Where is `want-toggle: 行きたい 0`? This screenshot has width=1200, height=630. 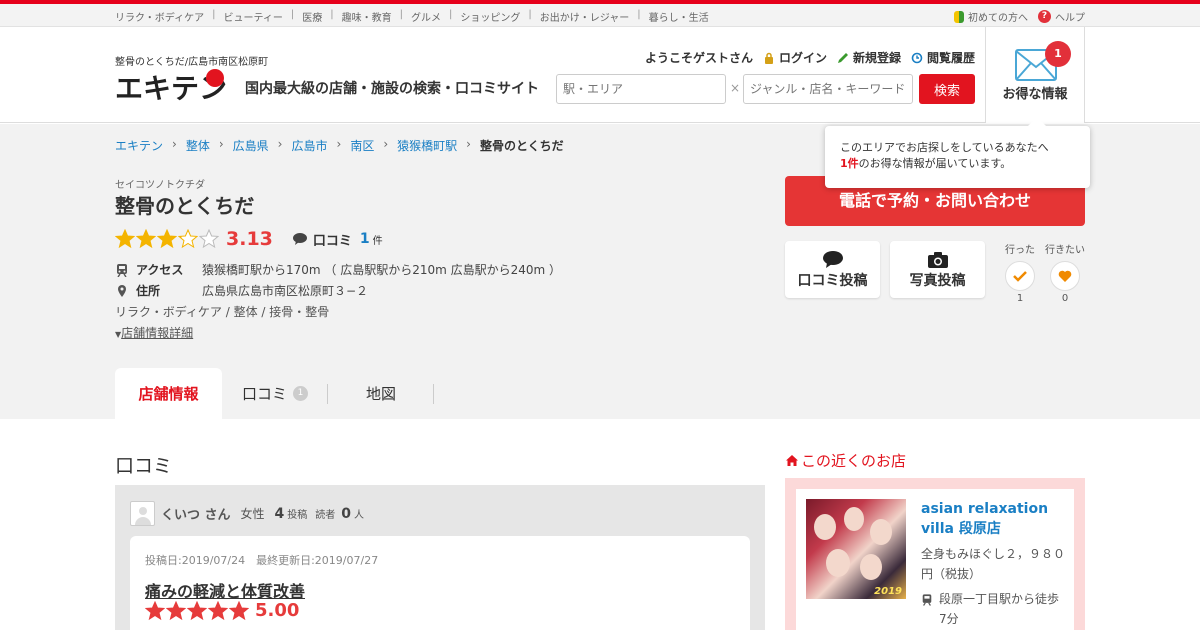 want-toggle: 行きたい 0 is located at coordinates (1065, 272).